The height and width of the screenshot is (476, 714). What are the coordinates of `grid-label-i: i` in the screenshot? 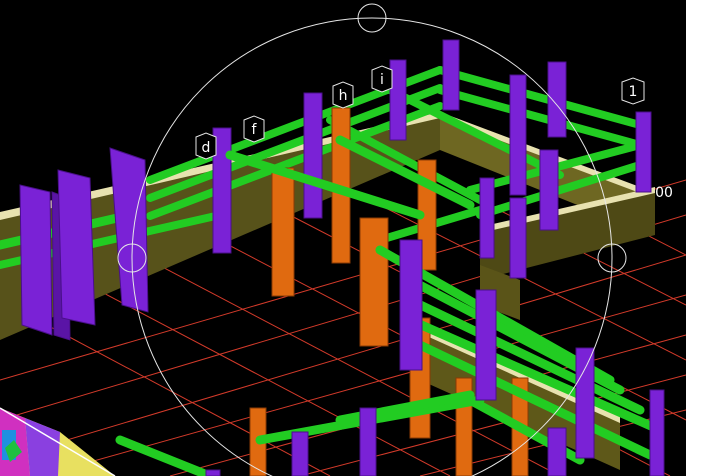 It's located at (382, 80).